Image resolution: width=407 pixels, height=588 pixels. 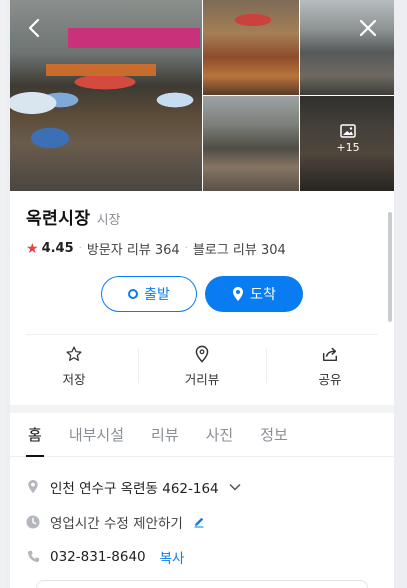 I want to click on phone-icon, so click(x=33, y=556).